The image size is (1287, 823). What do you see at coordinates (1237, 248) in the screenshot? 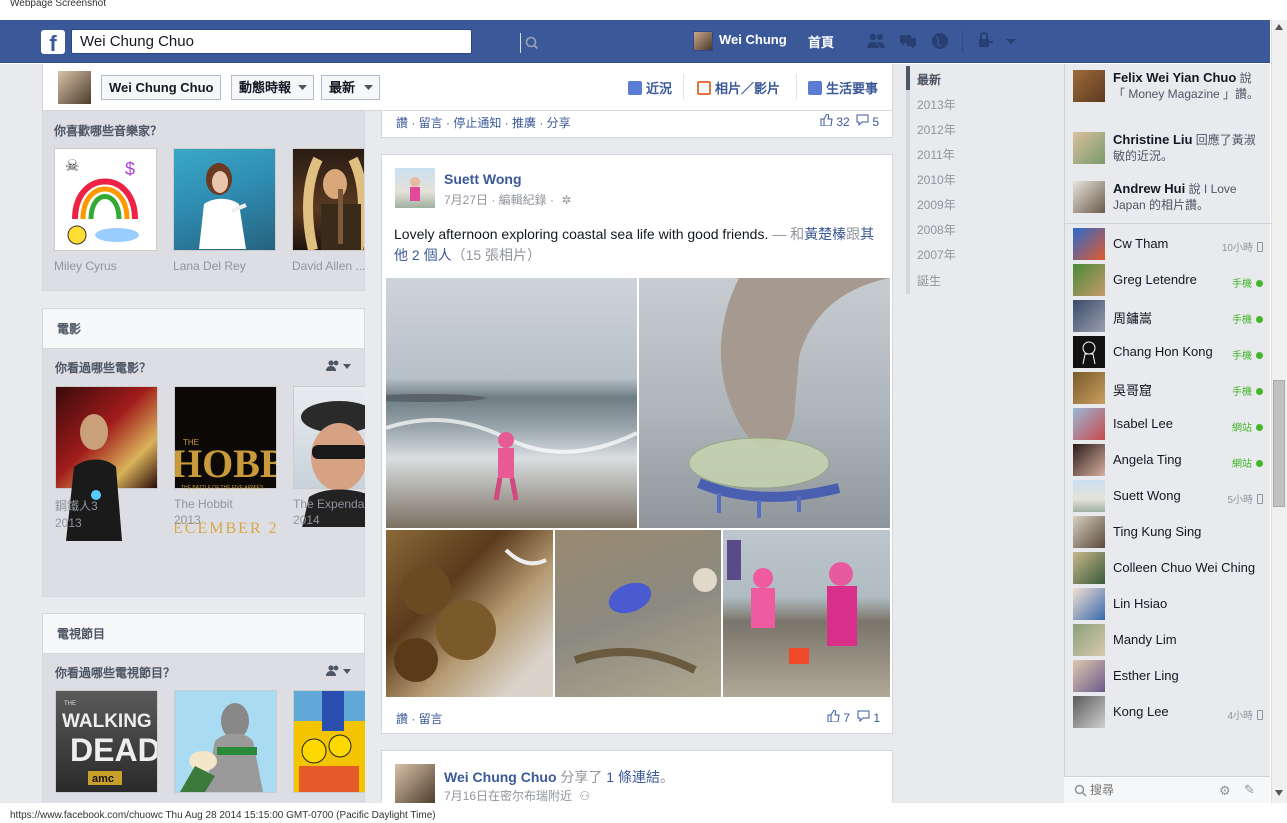
I see `friend-status-text: 10小時` at bounding box center [1237, 248].